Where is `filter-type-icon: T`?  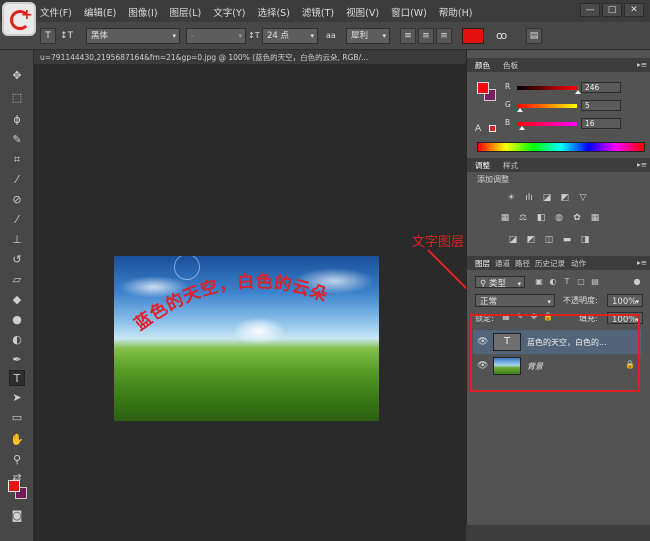 filter-type-icon: T is located at coordinates (567, 282).